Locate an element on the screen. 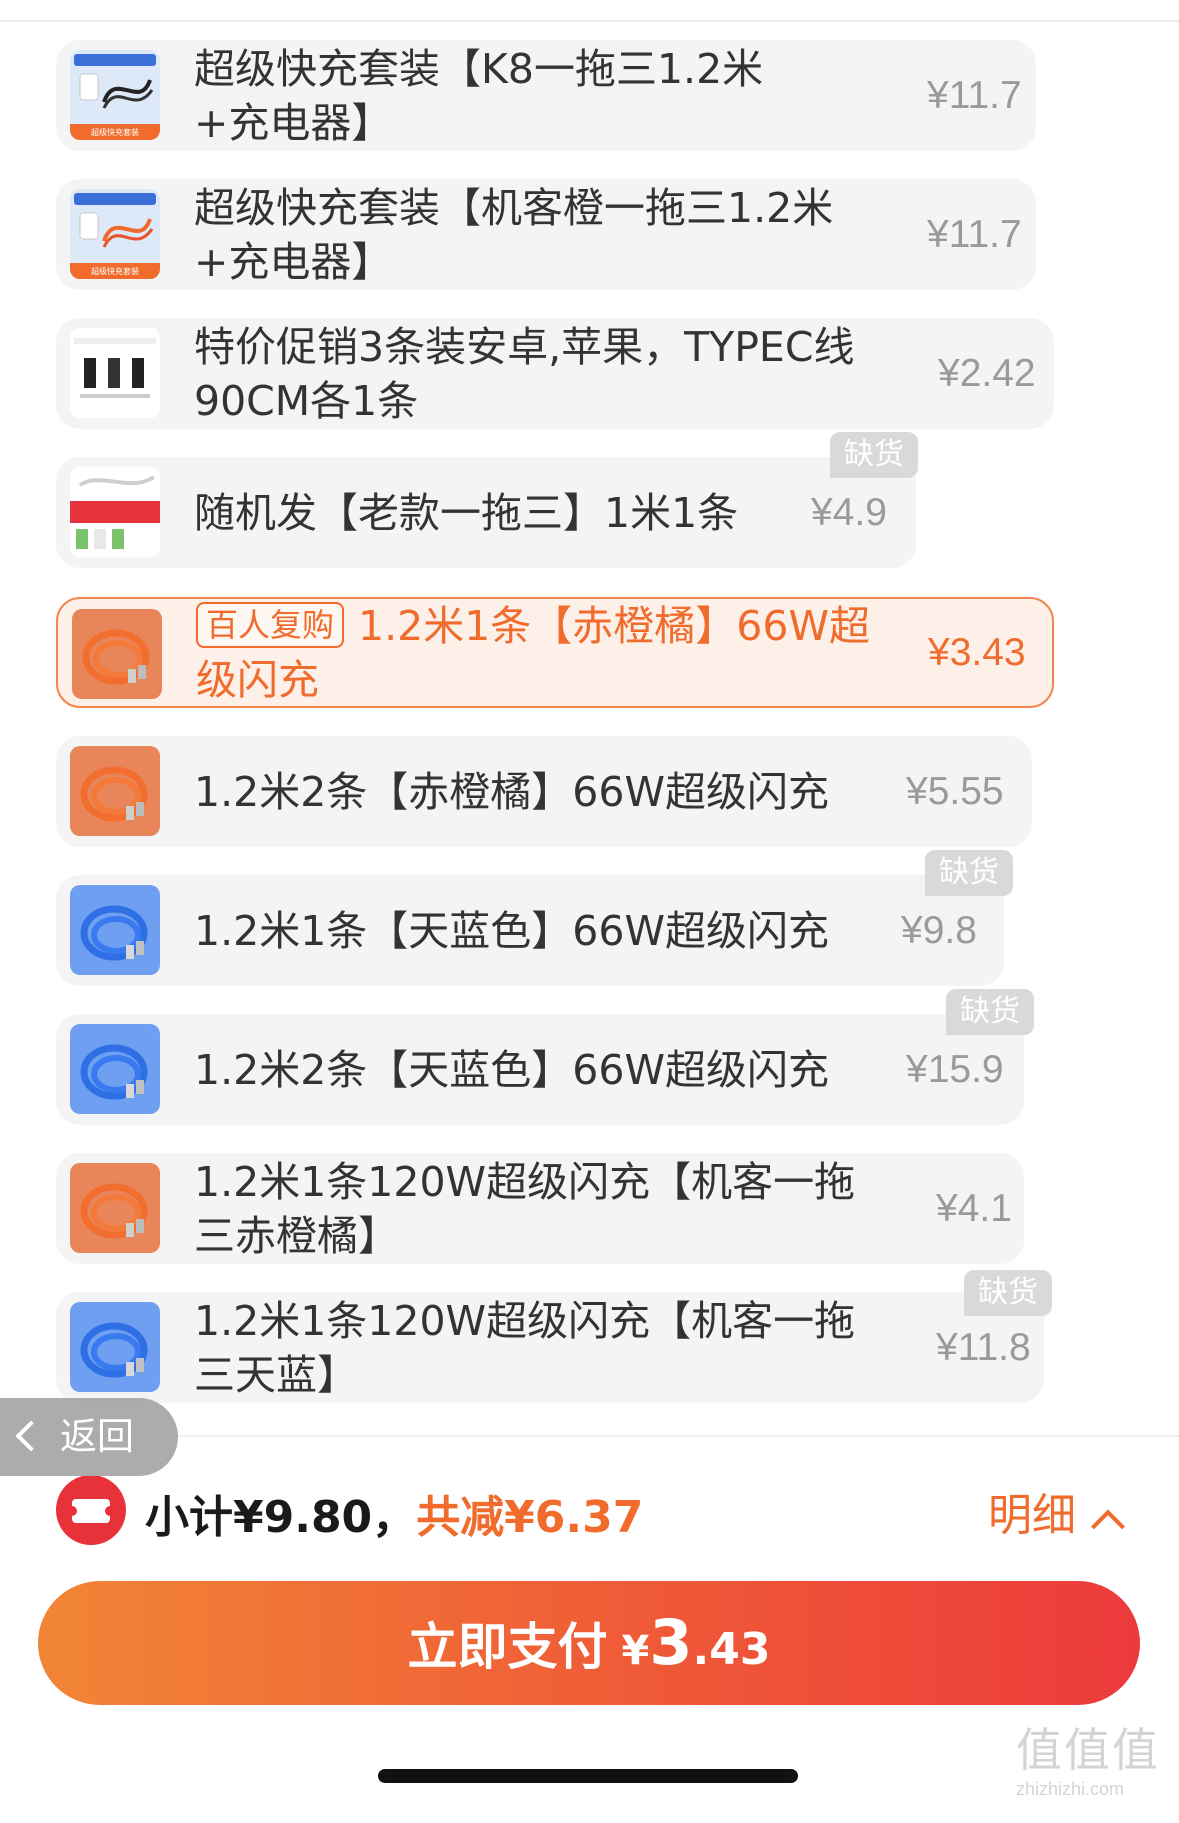 Image resolution: width=1179 pixels, height=1823 pixels. sku-price: ¥15.9 is located at coordinates (955, 1069).